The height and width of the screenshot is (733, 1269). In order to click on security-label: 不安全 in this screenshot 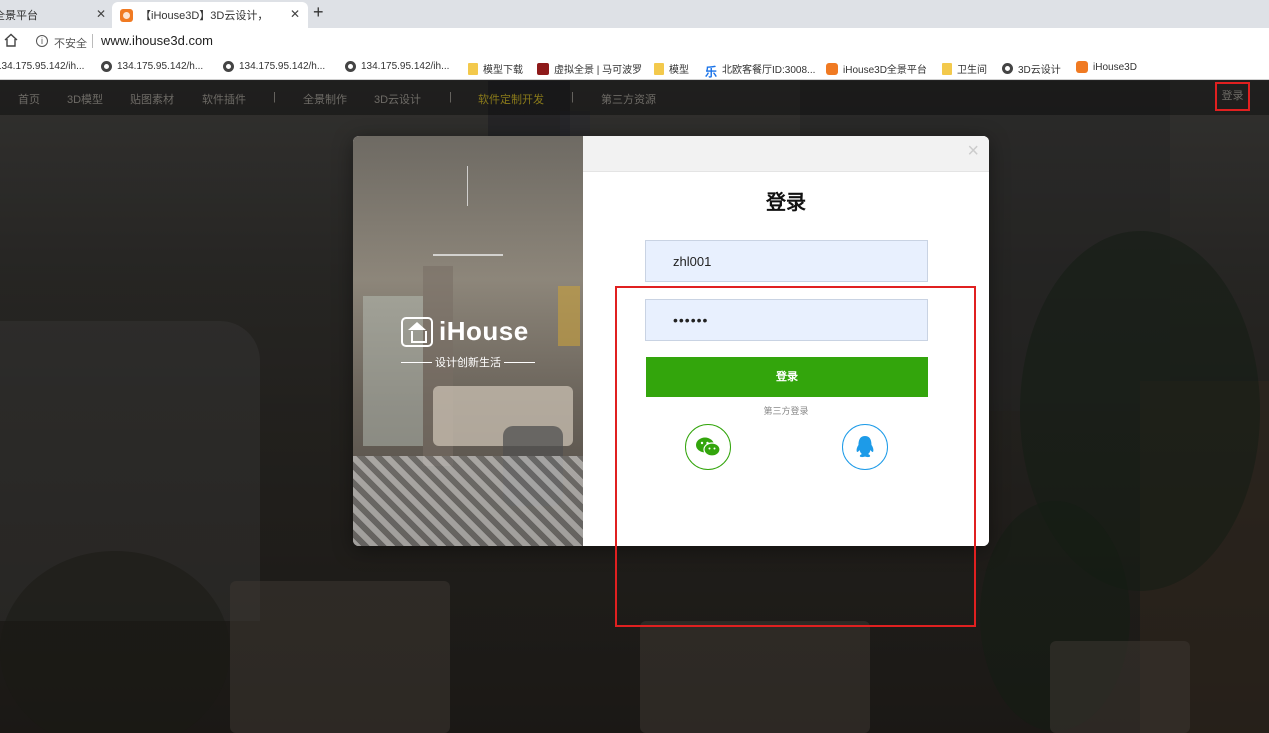, I will do `click(70, 43)`.